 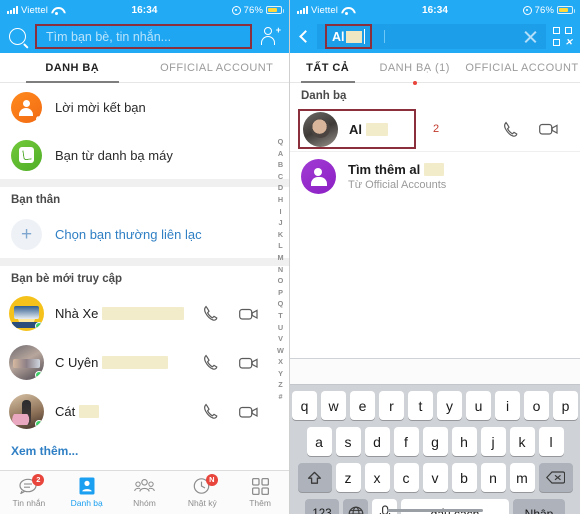 What do you see at coordinates (319, 441) in the screenshot?
I see `key-a: a` at bounding box center [319, 441].